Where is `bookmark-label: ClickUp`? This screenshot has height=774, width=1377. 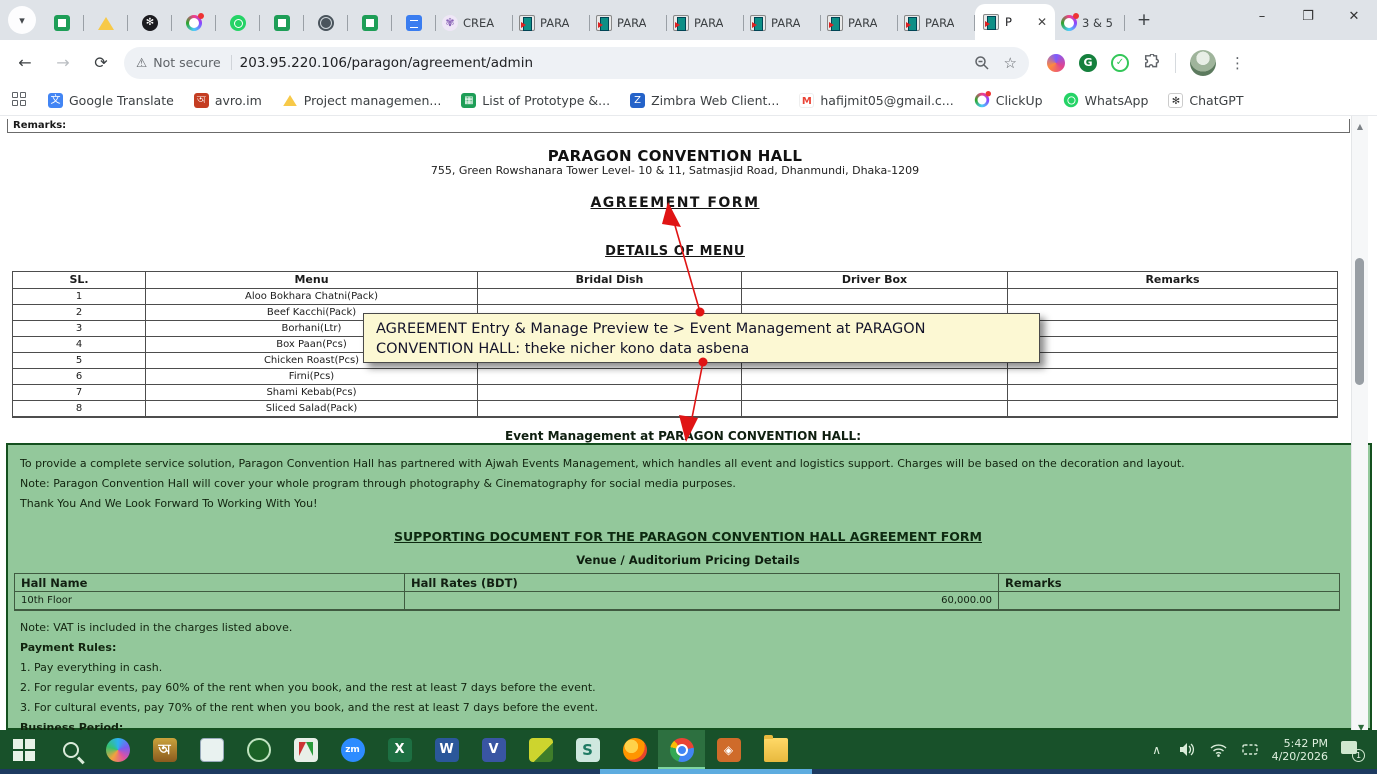 bookmark-label: ClickUp is located at coordinates (1019, 100).